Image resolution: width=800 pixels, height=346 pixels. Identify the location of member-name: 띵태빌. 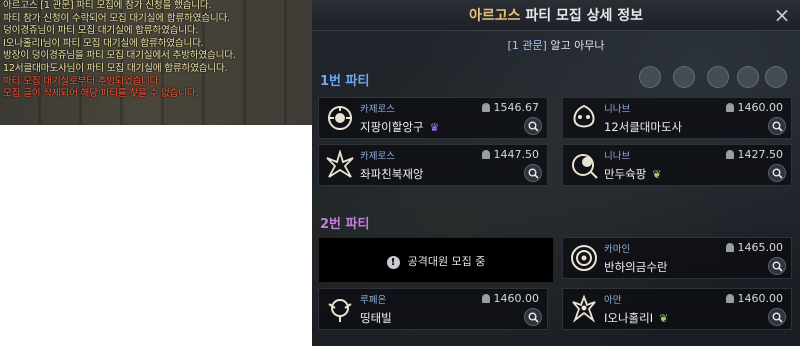
(376, 318).